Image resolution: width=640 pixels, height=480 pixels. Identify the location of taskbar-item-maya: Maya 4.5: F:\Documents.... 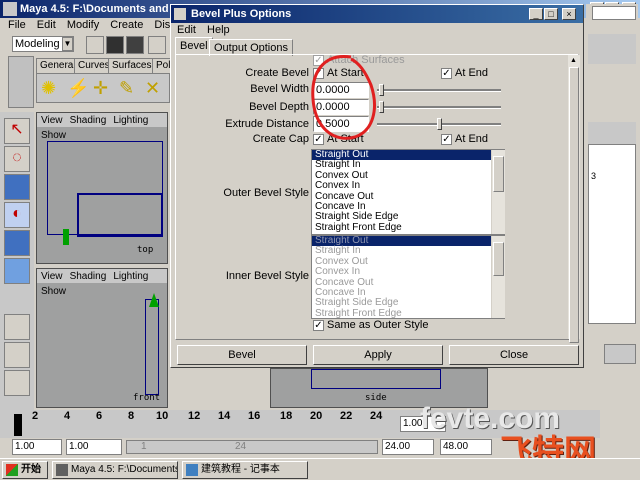
(115, 470).